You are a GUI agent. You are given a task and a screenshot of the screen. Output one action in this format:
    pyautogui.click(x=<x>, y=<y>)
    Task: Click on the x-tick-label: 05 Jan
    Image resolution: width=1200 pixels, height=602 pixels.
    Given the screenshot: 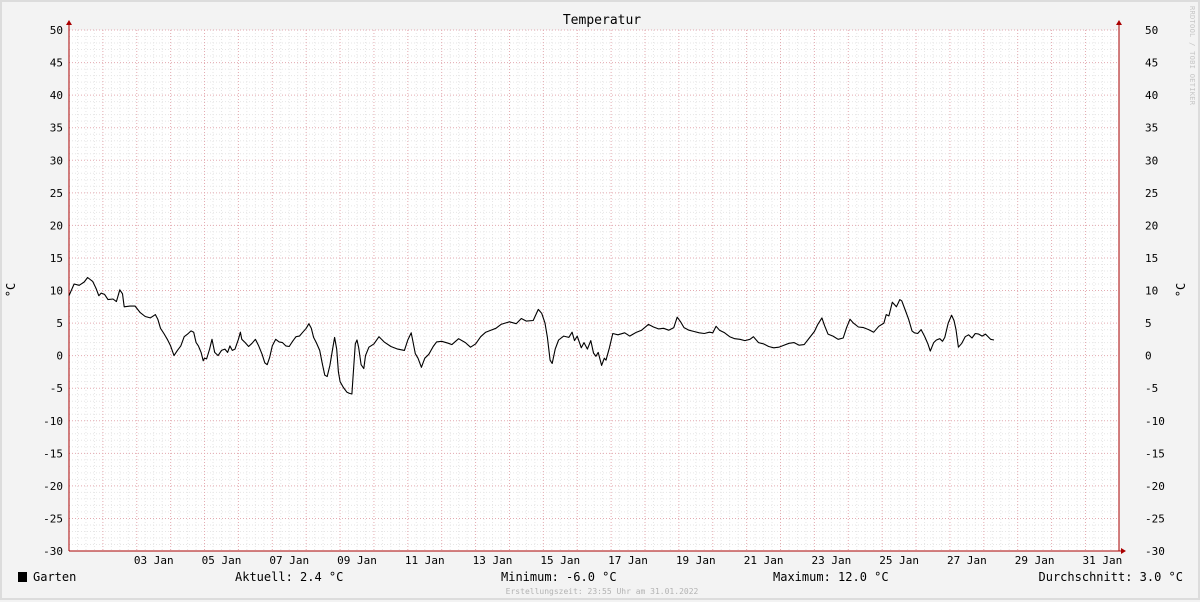 What is the action you would take?
    pyautogui.click(x=222, y=560)
    